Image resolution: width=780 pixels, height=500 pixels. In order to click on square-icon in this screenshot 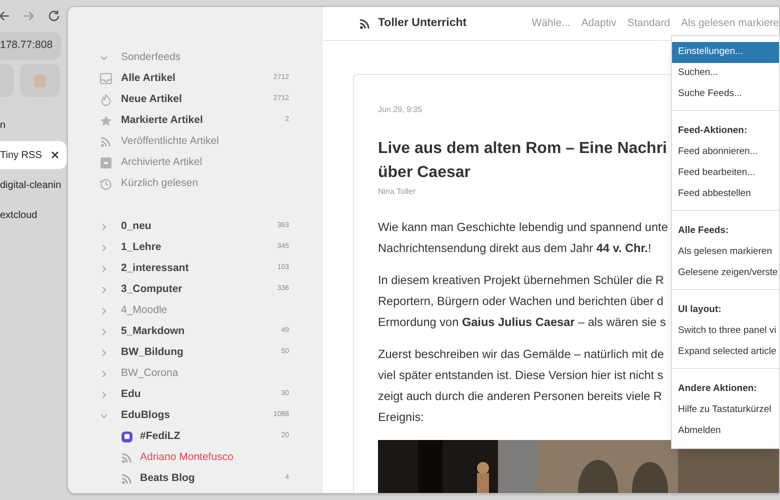, I will do `click(40, 80)`.